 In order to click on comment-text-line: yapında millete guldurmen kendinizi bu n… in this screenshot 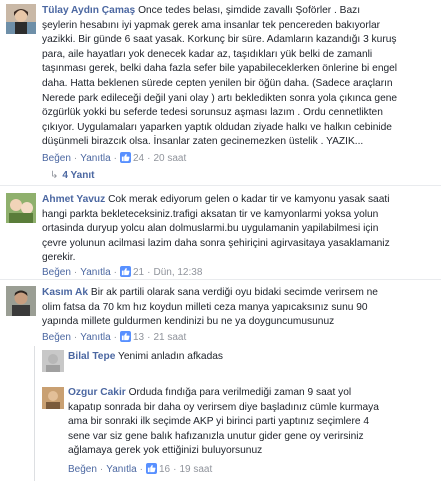, I will do `click(188, 322)`.